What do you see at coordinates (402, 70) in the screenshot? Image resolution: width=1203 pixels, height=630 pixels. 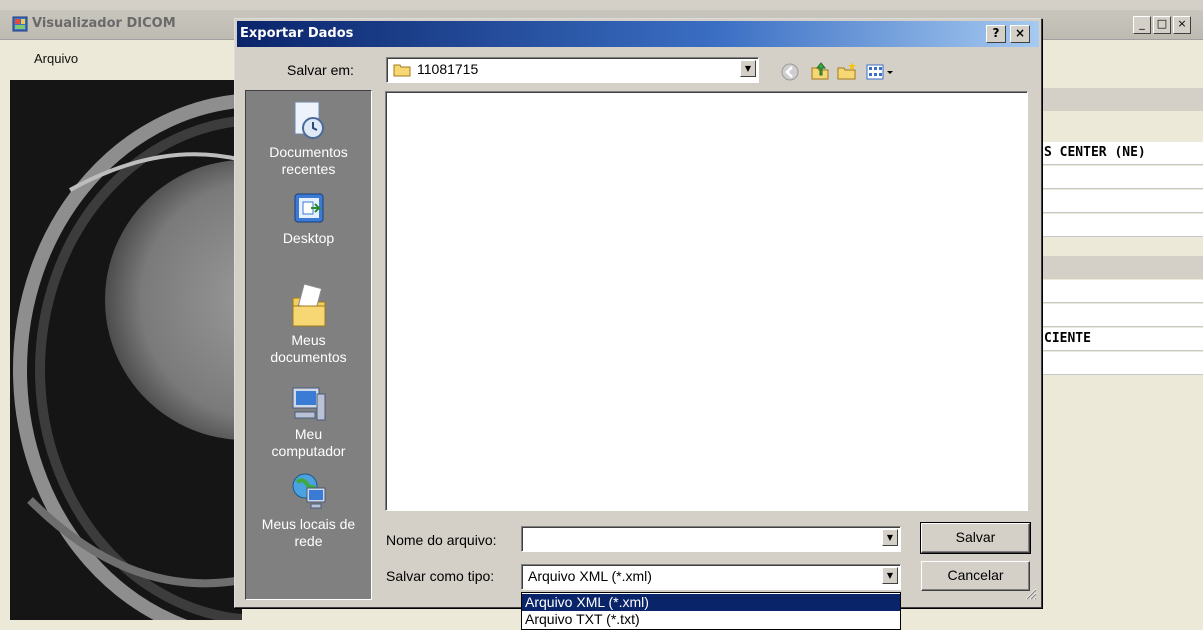 I see `folder-icon` at bounding box center [402, 70].